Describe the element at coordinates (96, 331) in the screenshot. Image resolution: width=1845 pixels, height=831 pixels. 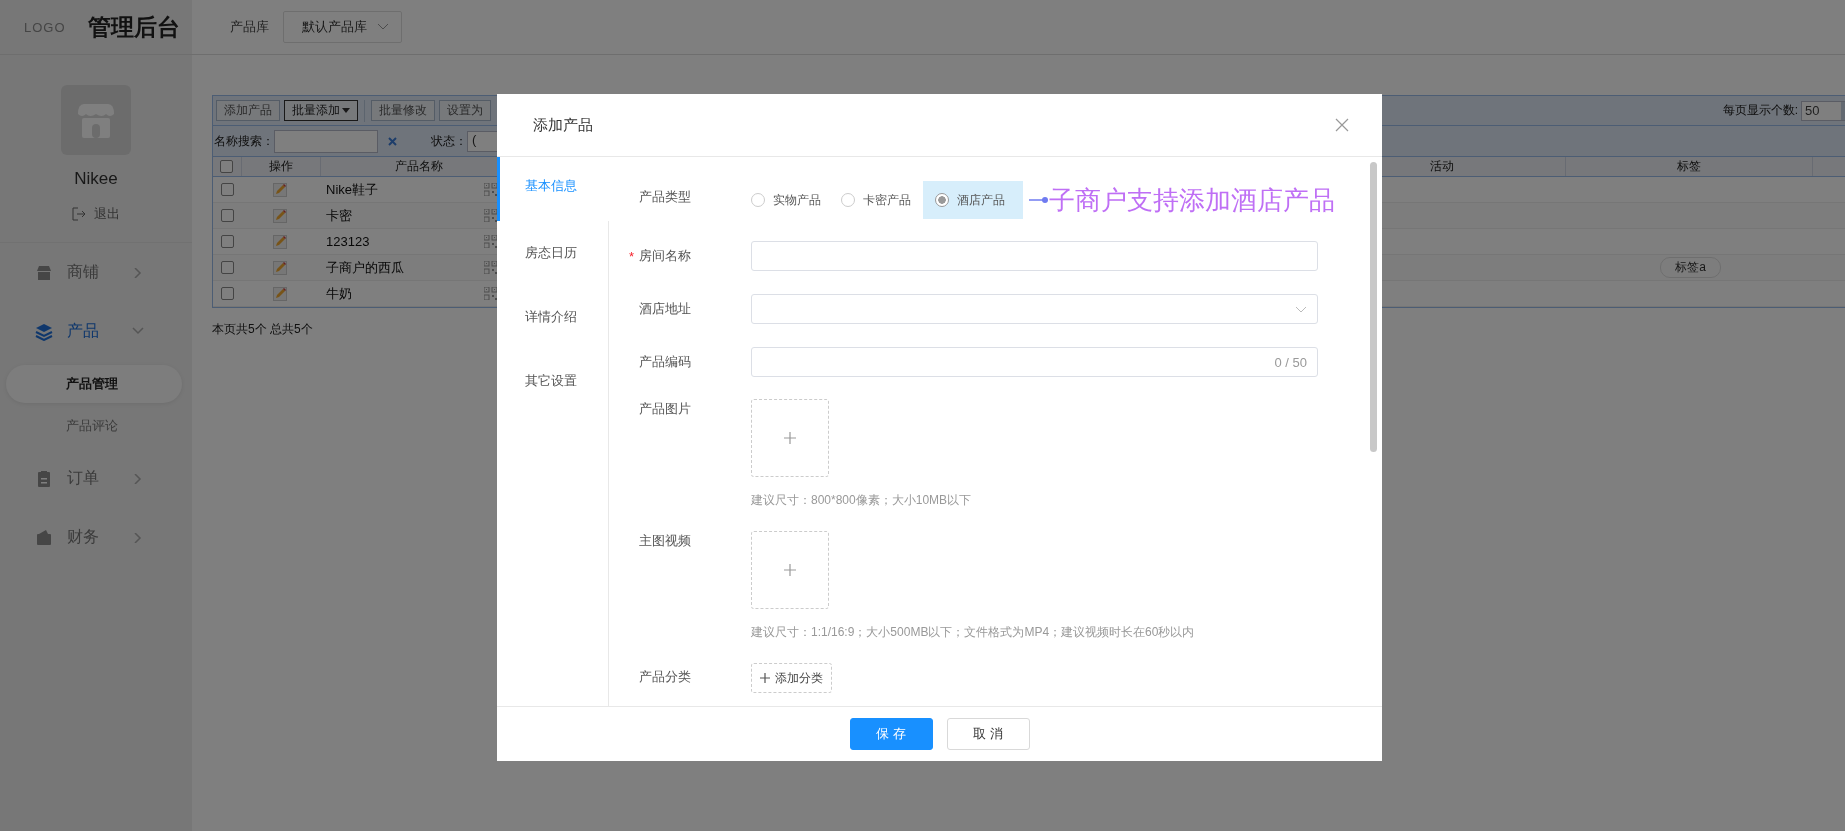
I see `menu-item: 产品` at that location.